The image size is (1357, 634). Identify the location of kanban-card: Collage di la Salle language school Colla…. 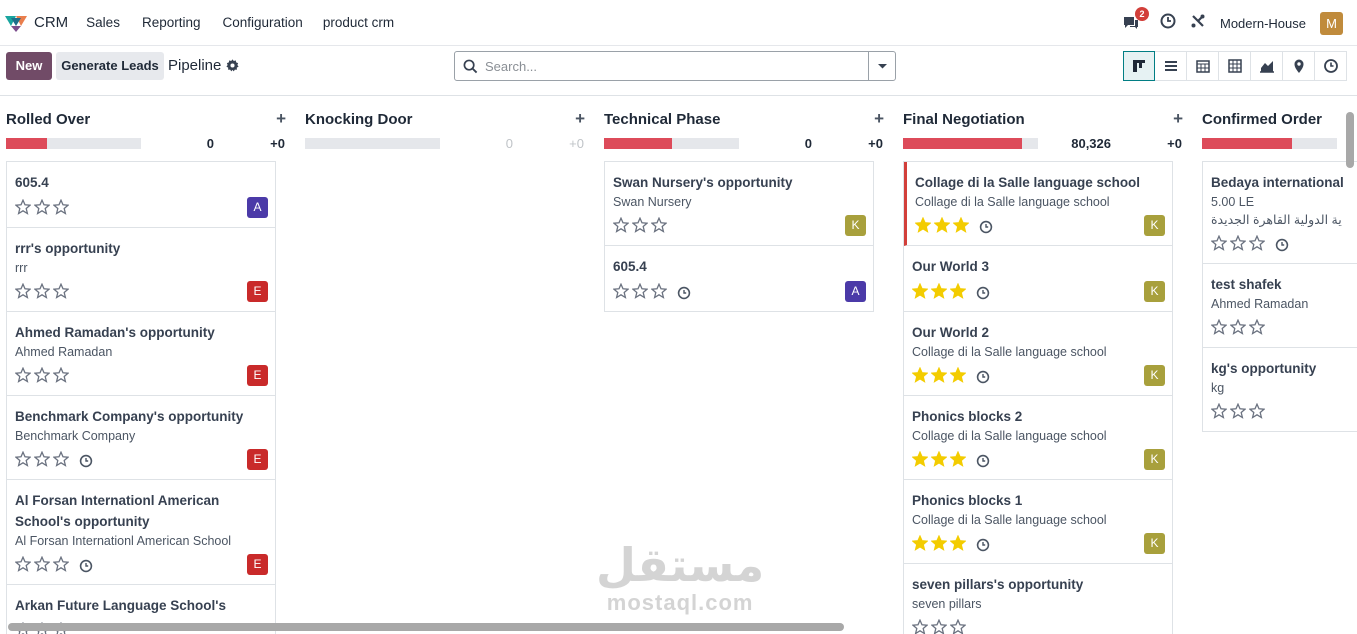
(1038, 204).